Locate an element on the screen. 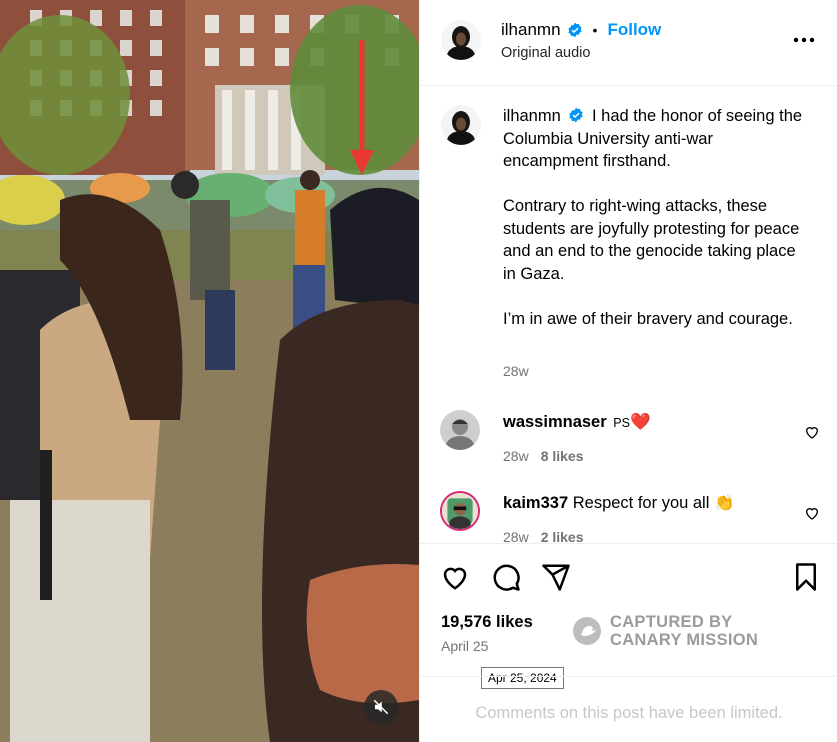 Image resolution: width=837 pixels, height=742 pixels. mute-button is located at coordinates (381, 707).